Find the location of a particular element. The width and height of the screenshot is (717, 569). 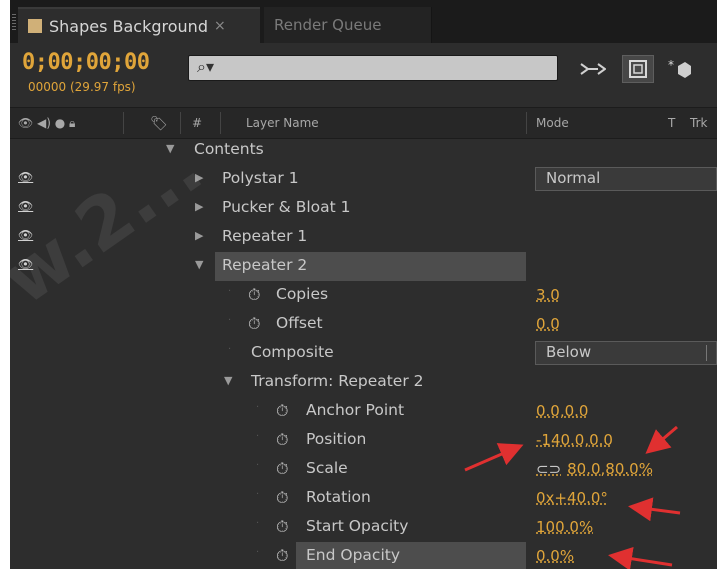

blend-mode-value: Normal is located at coordinates (573, 178).